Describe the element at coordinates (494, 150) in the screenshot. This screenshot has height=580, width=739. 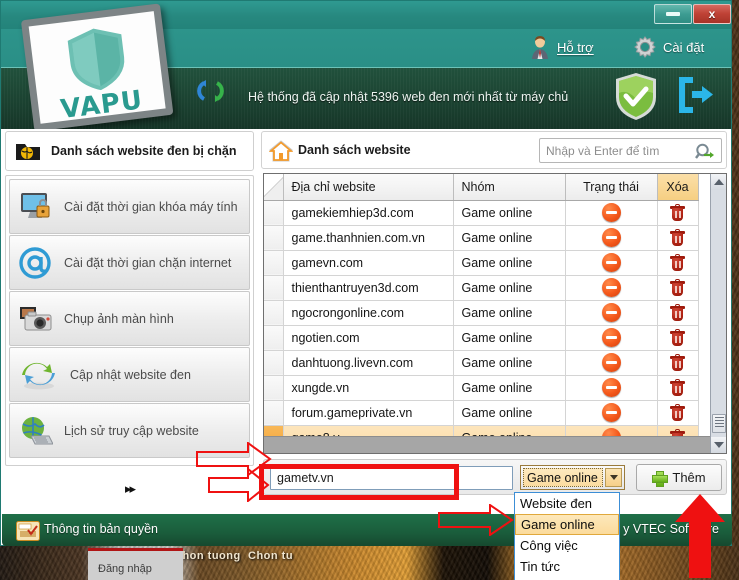
I see `main-panel-header: Danh sách website` at that location.